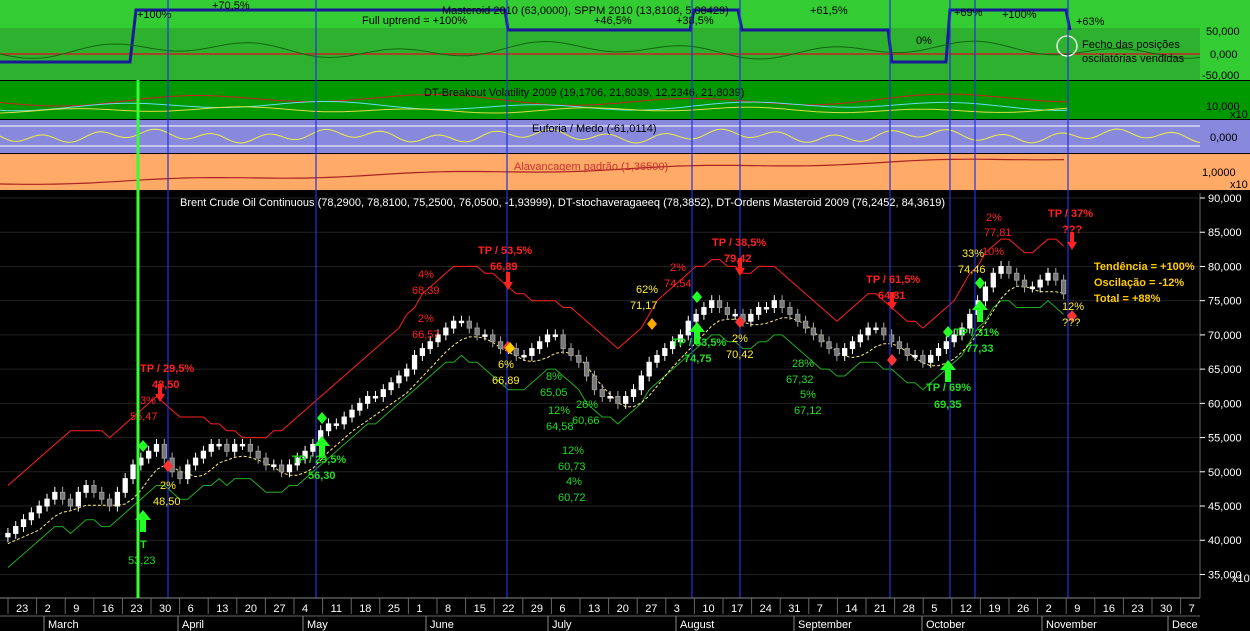 This screenshot has width=1250, height=631. What do you see at coordinates (976, 333) in the screenshot?
I see `signal-label: TP / 31%` at bounding box center [976, 333].